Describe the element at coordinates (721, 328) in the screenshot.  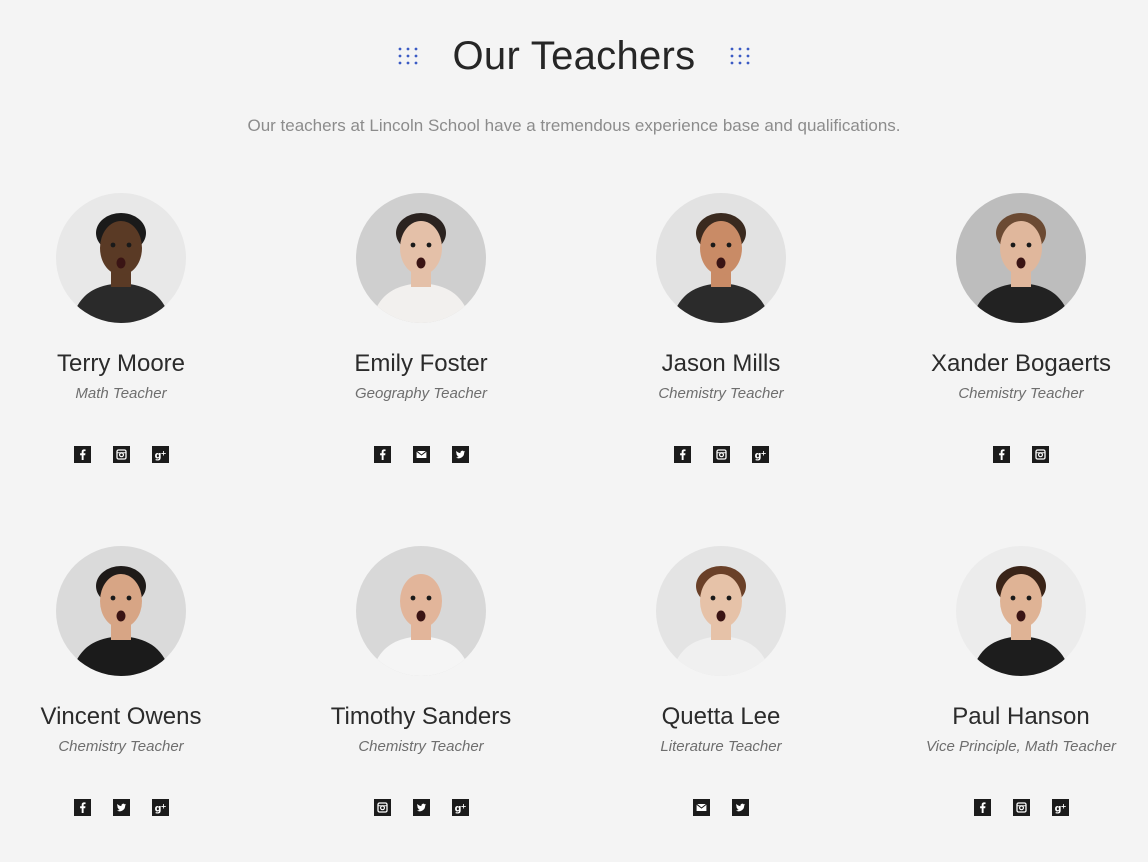
I see `teacher-card: Jason Mills Chemistry Teacher g +` at that location.